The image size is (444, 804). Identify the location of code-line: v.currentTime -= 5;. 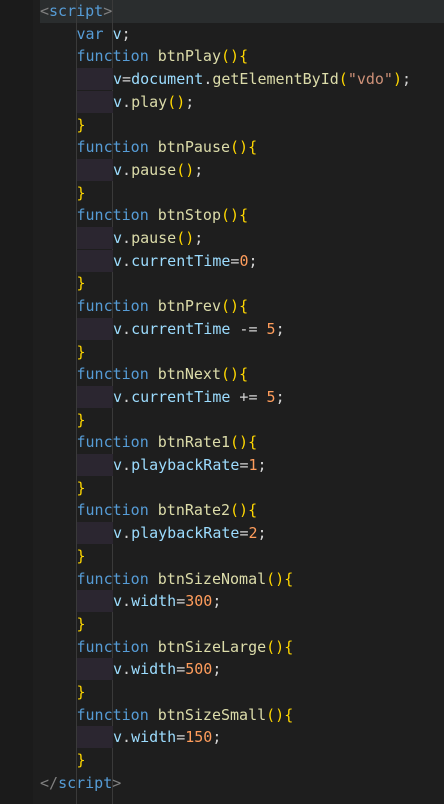
(162, 329).